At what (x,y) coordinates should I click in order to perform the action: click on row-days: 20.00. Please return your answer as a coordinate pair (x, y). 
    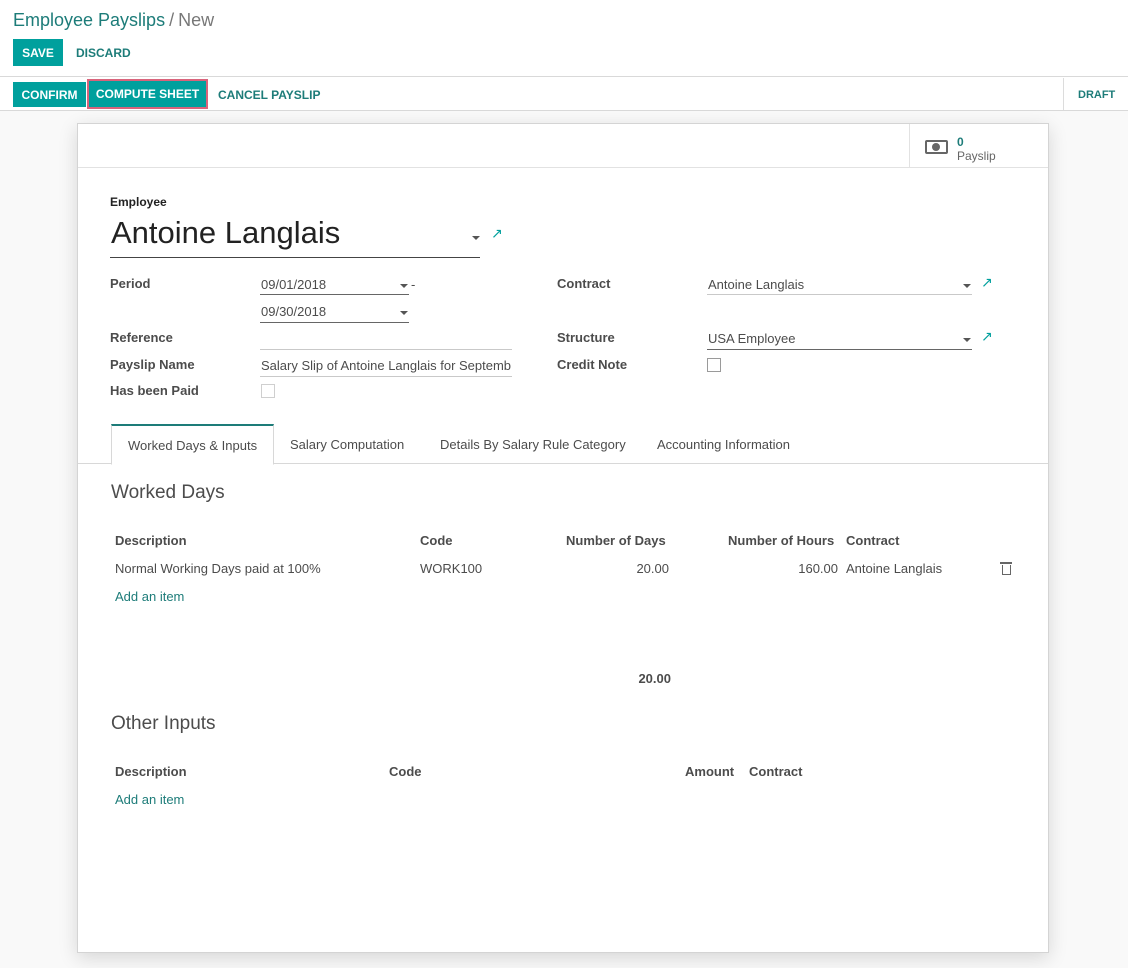
    Looking at the image, I should click on (652, 568).